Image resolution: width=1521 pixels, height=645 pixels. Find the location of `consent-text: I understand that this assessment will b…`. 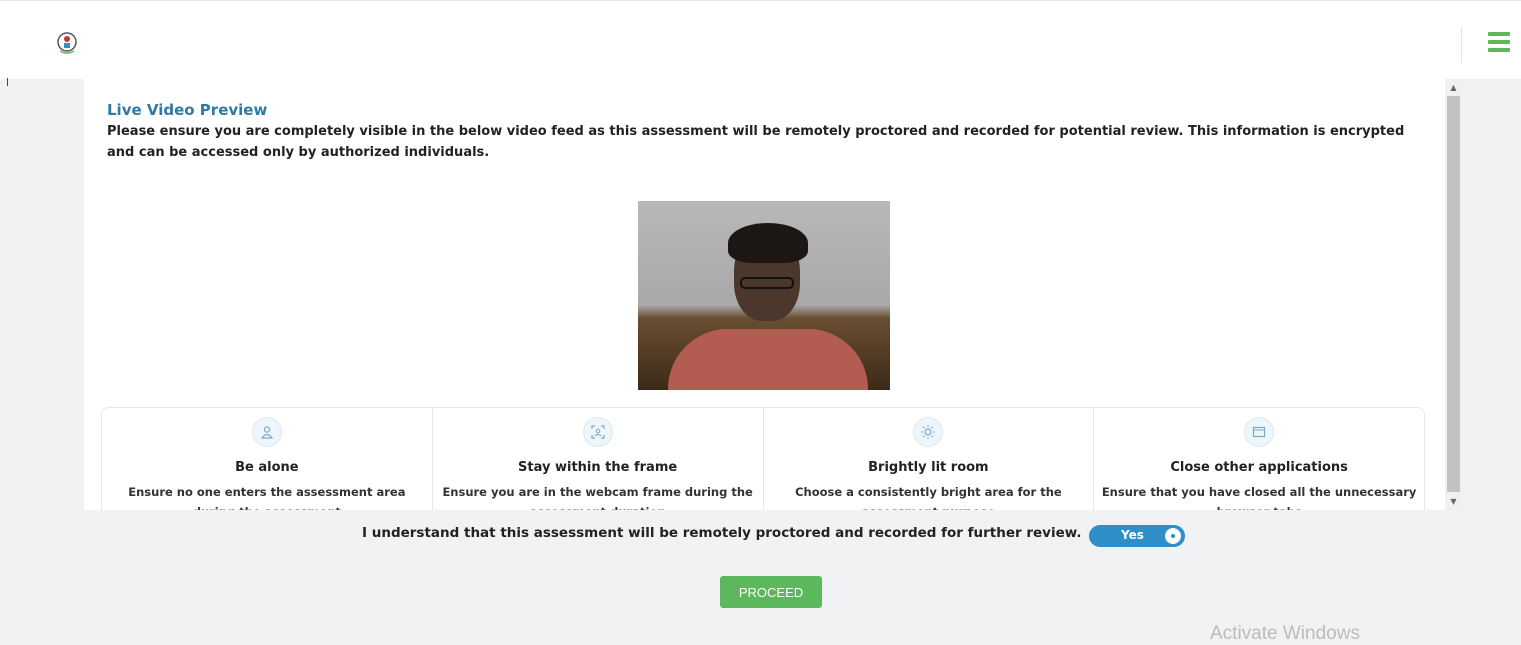

consent-text: I understand that this assessment will b… is located at coordinates (722, 533).